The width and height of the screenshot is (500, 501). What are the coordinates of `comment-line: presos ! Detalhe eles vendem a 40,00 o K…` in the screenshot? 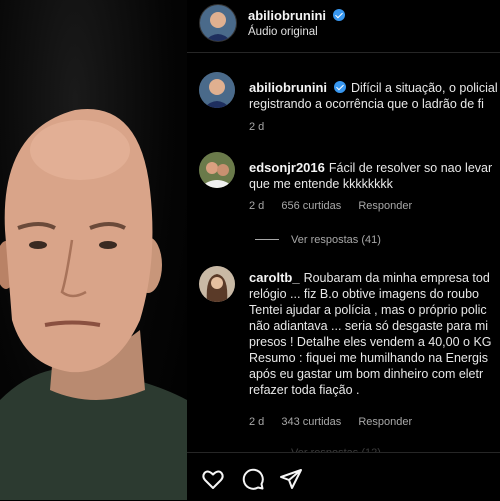 It's located at (370, 342).